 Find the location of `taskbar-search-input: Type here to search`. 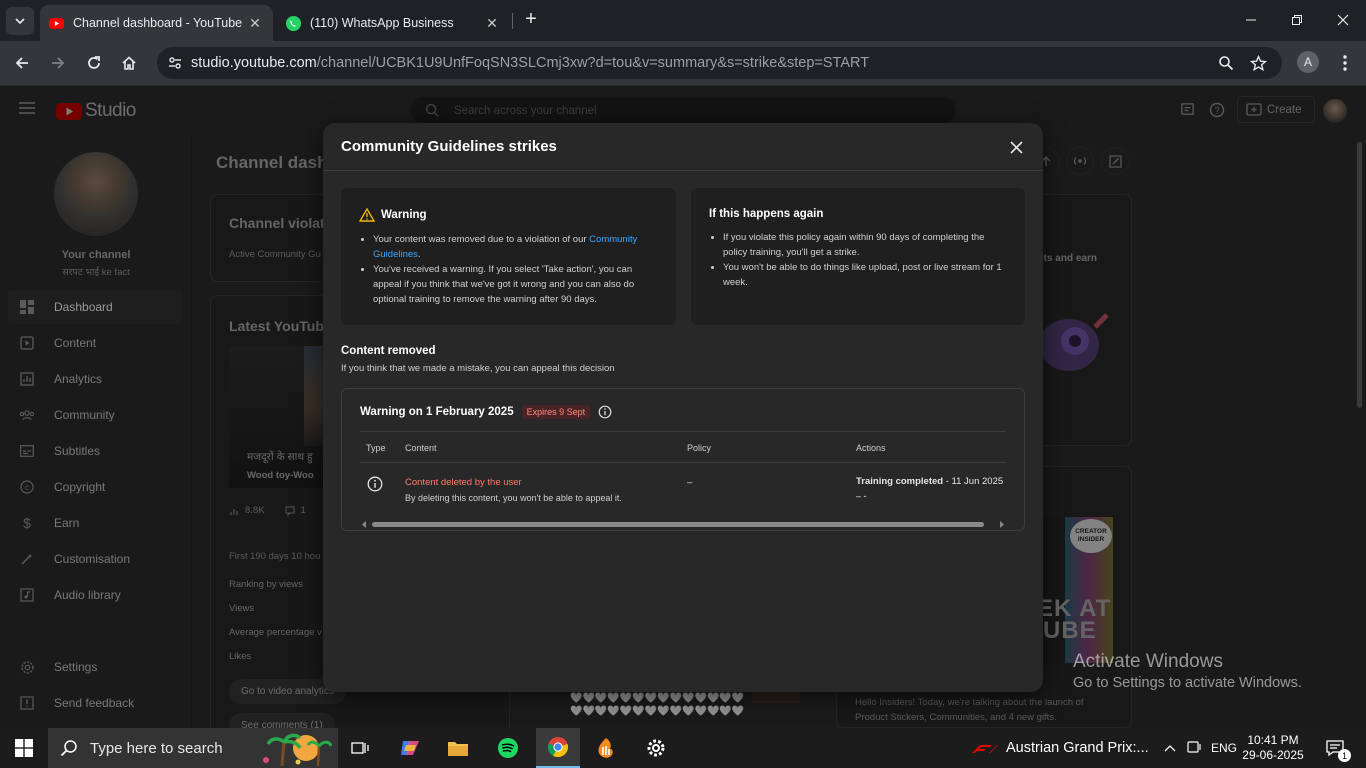

taskbar-search-input: Type here to search is located at coordinates (193, 748).